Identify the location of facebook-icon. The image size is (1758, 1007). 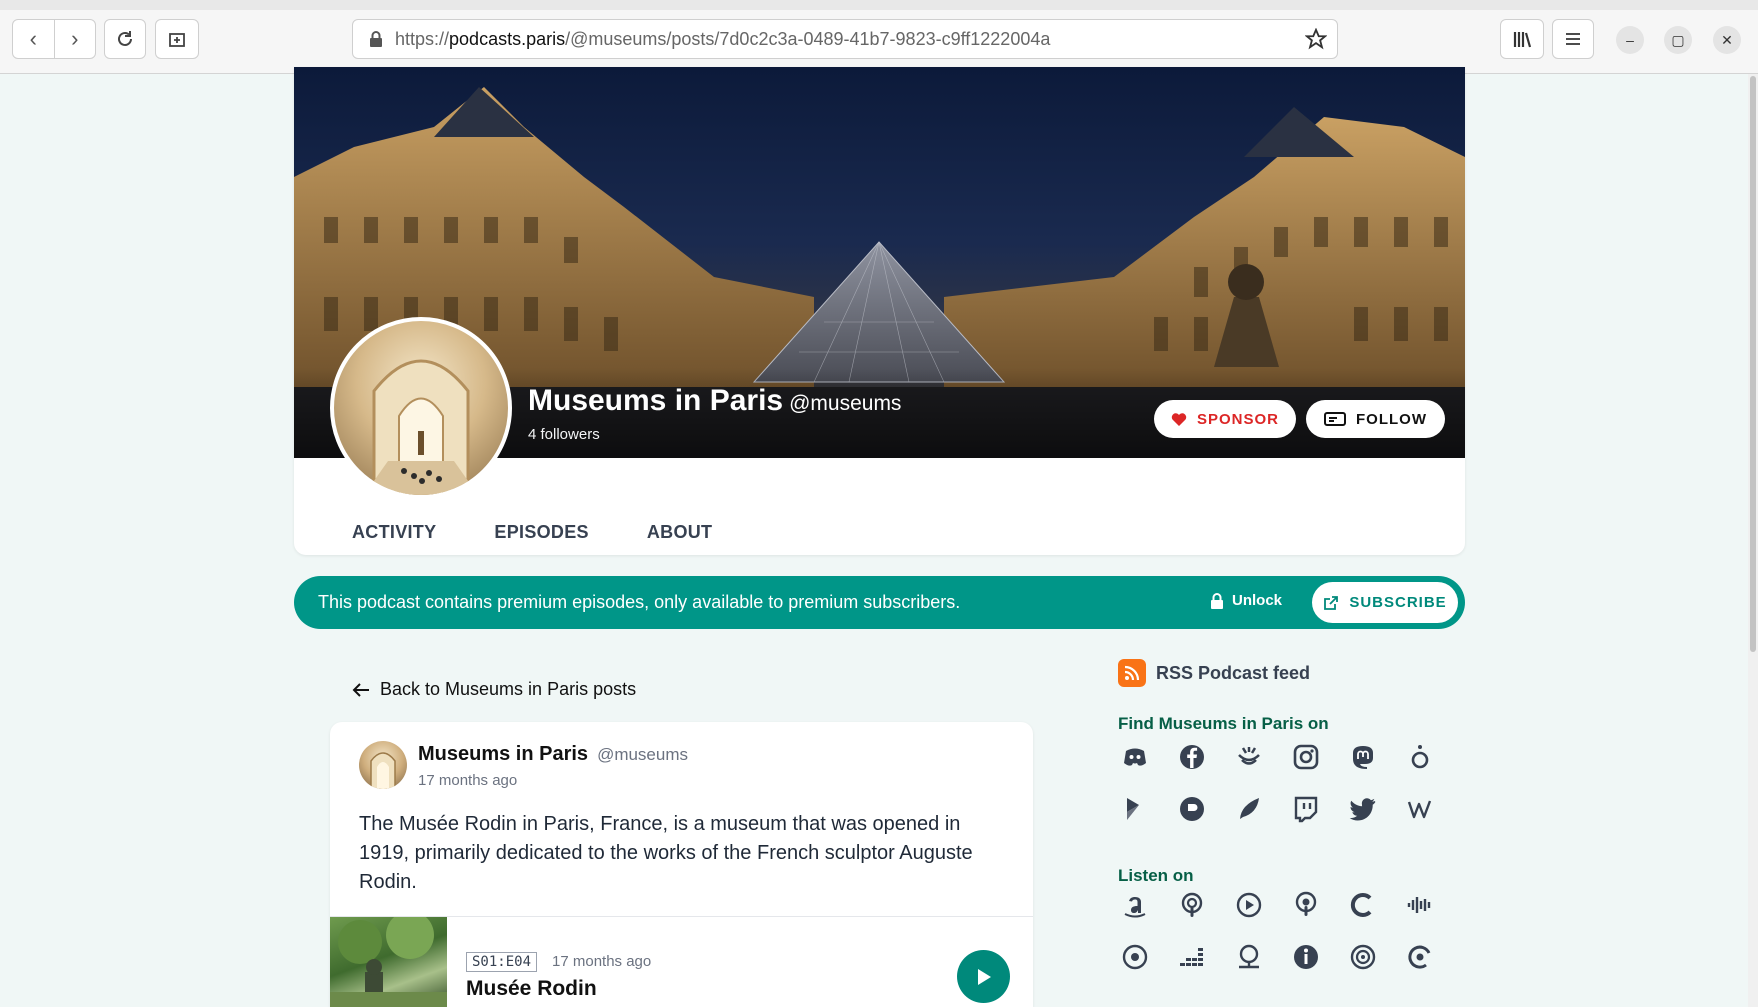
(1192, 757).